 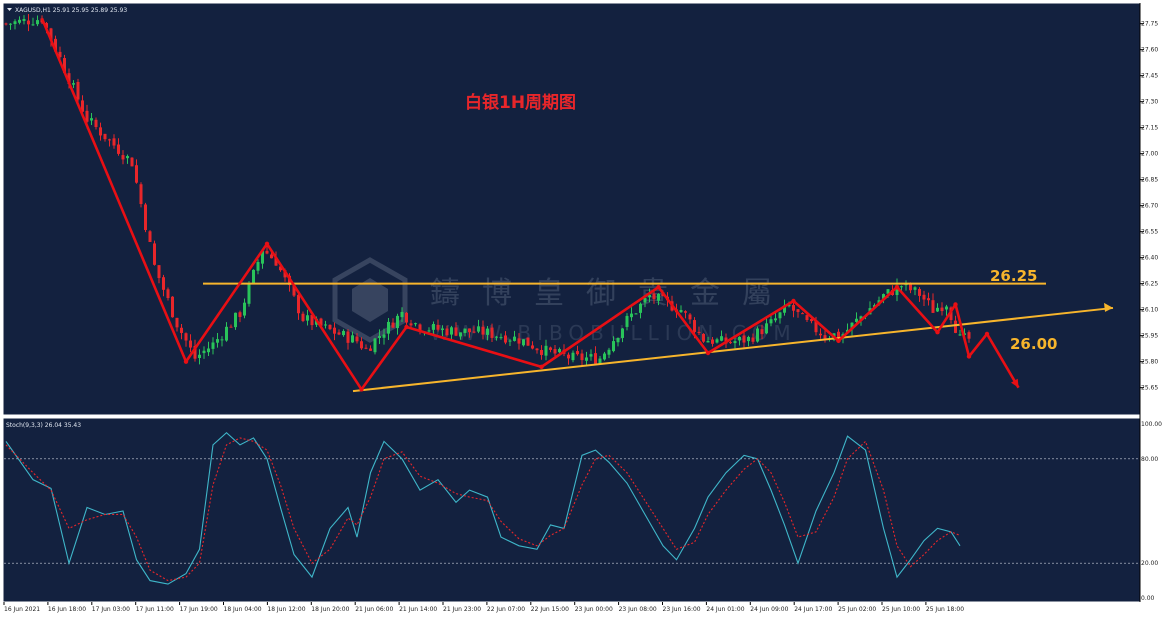 I want to click on x-tick-label: 21 Jun 23:00, so click(x=462, y=609).